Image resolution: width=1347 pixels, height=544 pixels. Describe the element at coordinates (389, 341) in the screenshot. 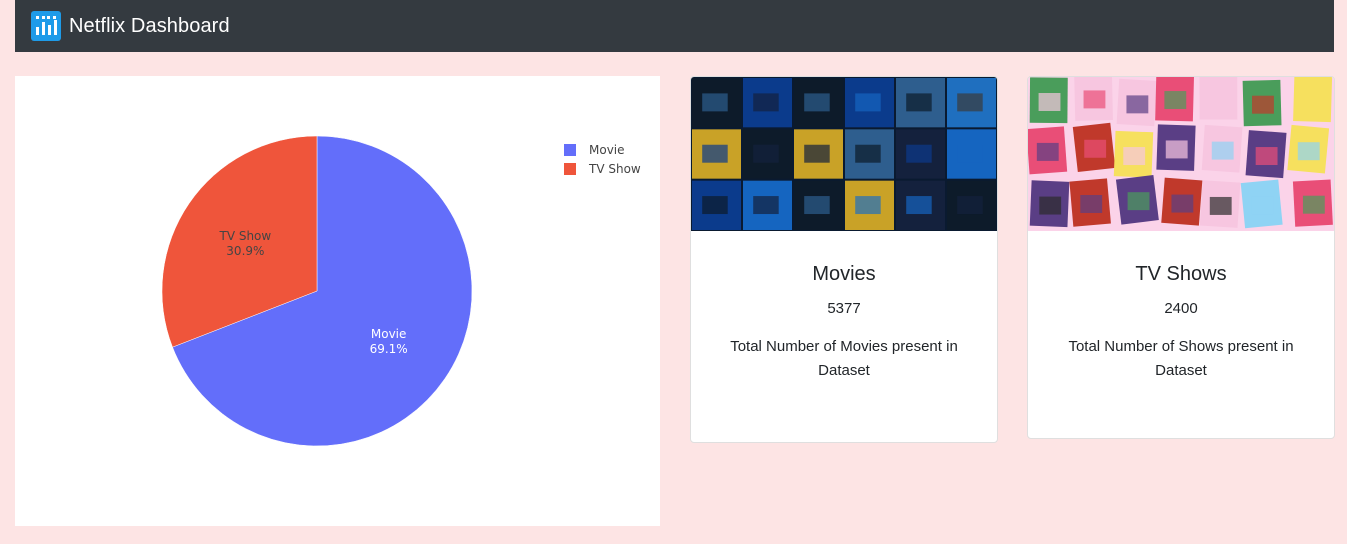

I see `pie-label-movie: Movie 69.1%` at that location.